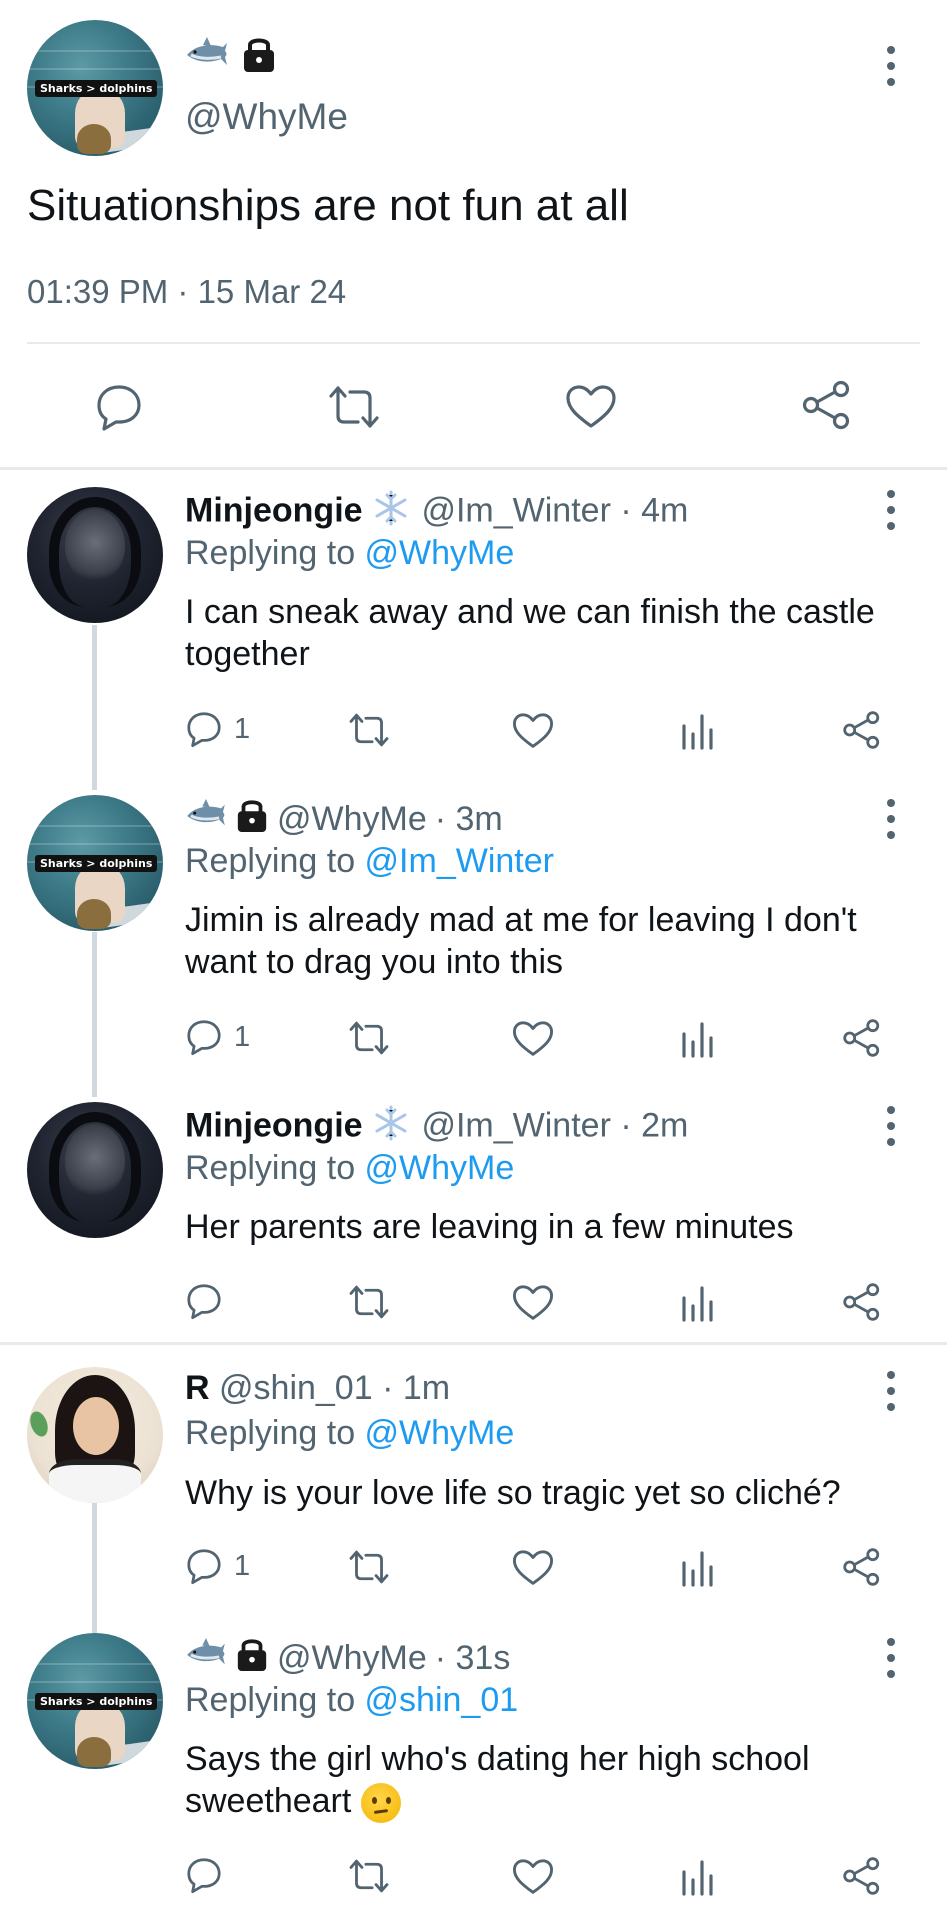 The width and height of the screenshot is (947, 1920). I want to click on name-emojis, so click(231, 56).